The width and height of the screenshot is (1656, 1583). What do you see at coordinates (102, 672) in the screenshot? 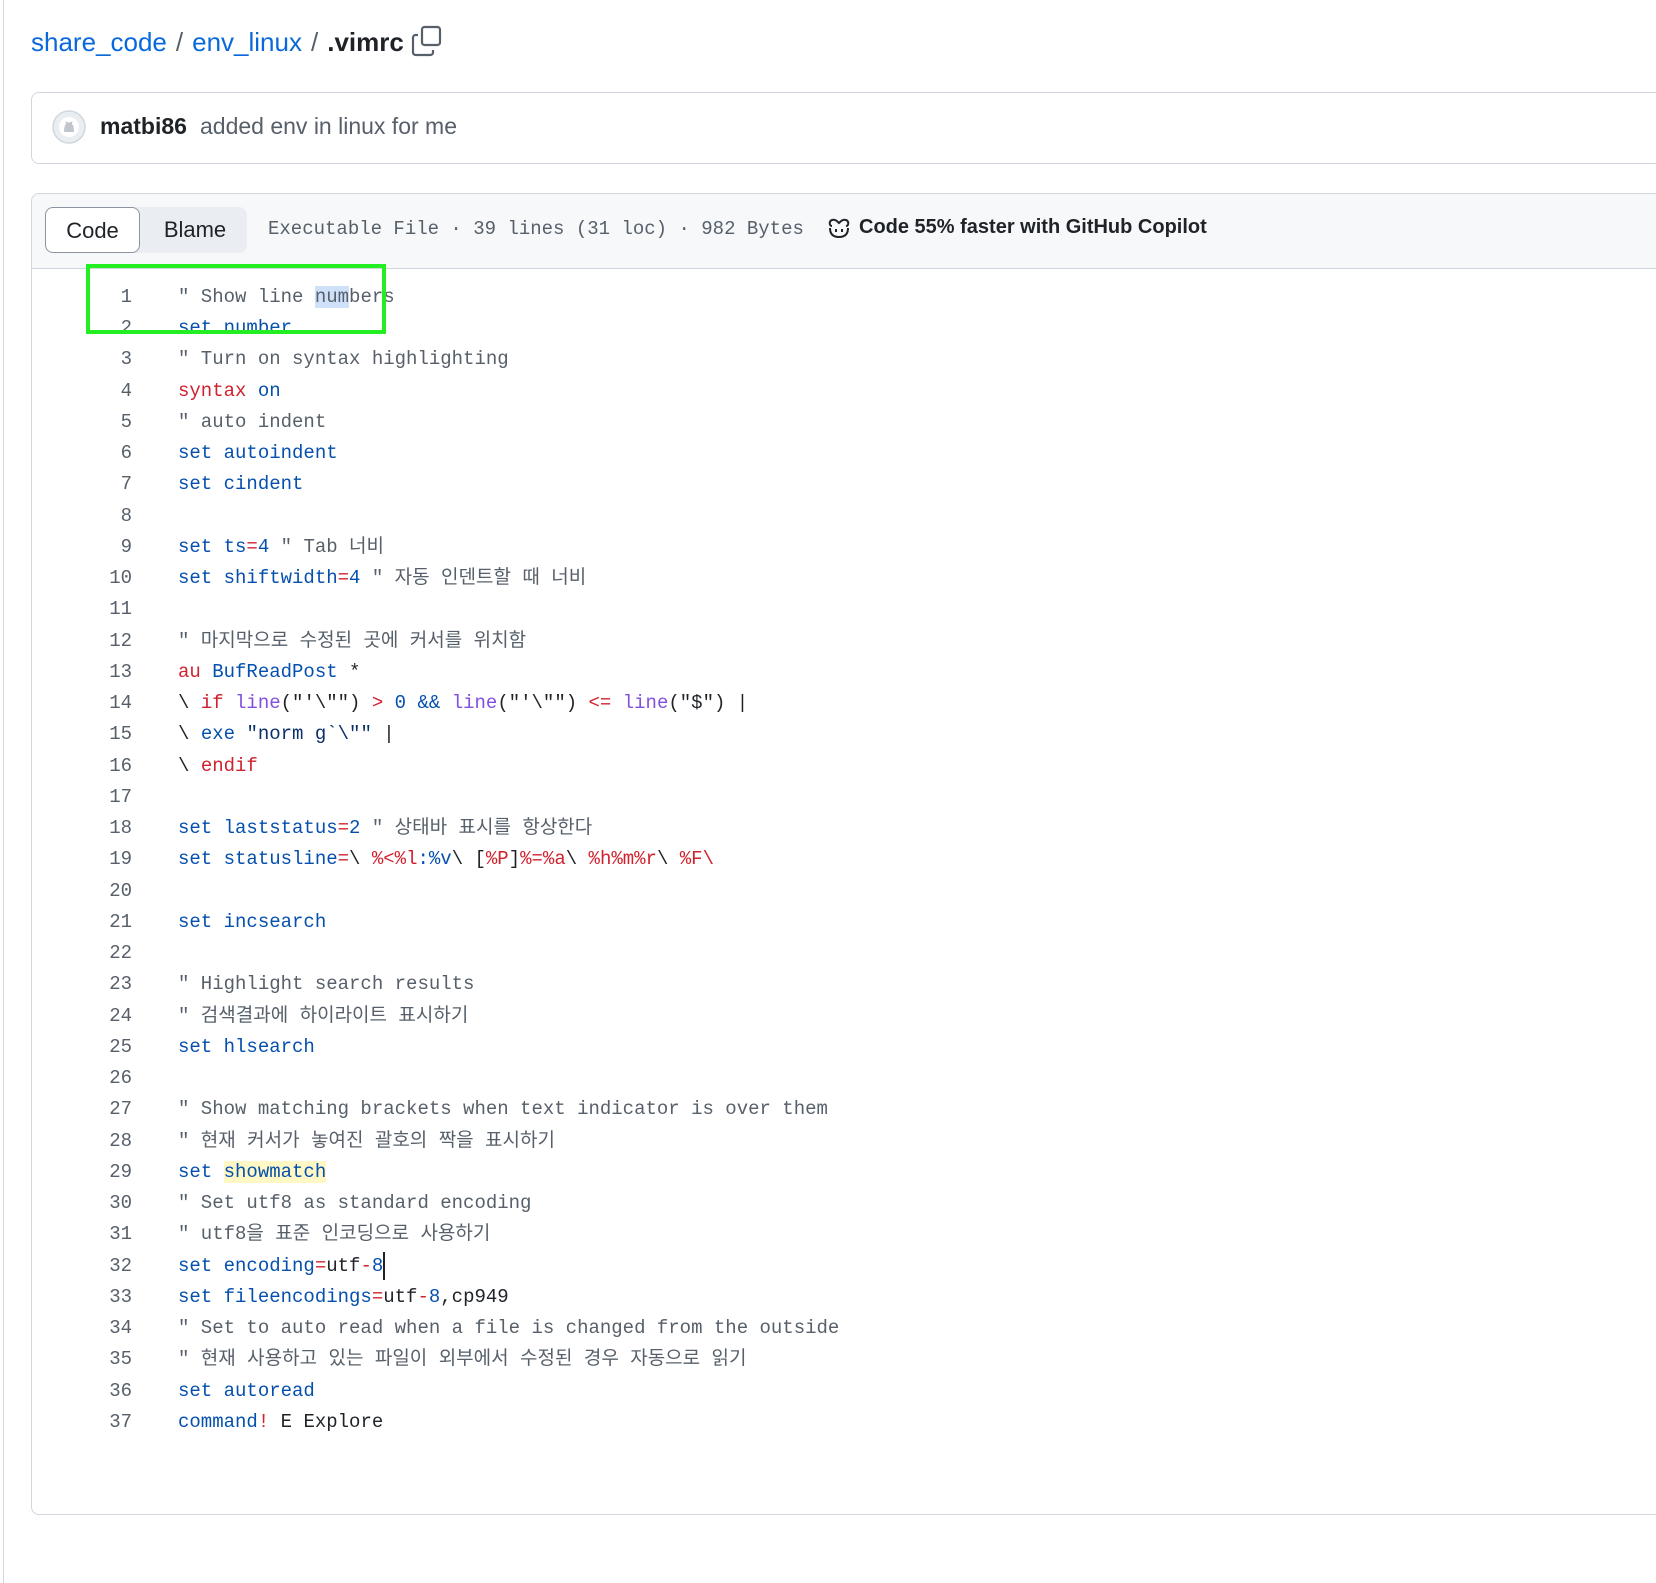
I see `line-number: 13` at bounding box center [102, 672].